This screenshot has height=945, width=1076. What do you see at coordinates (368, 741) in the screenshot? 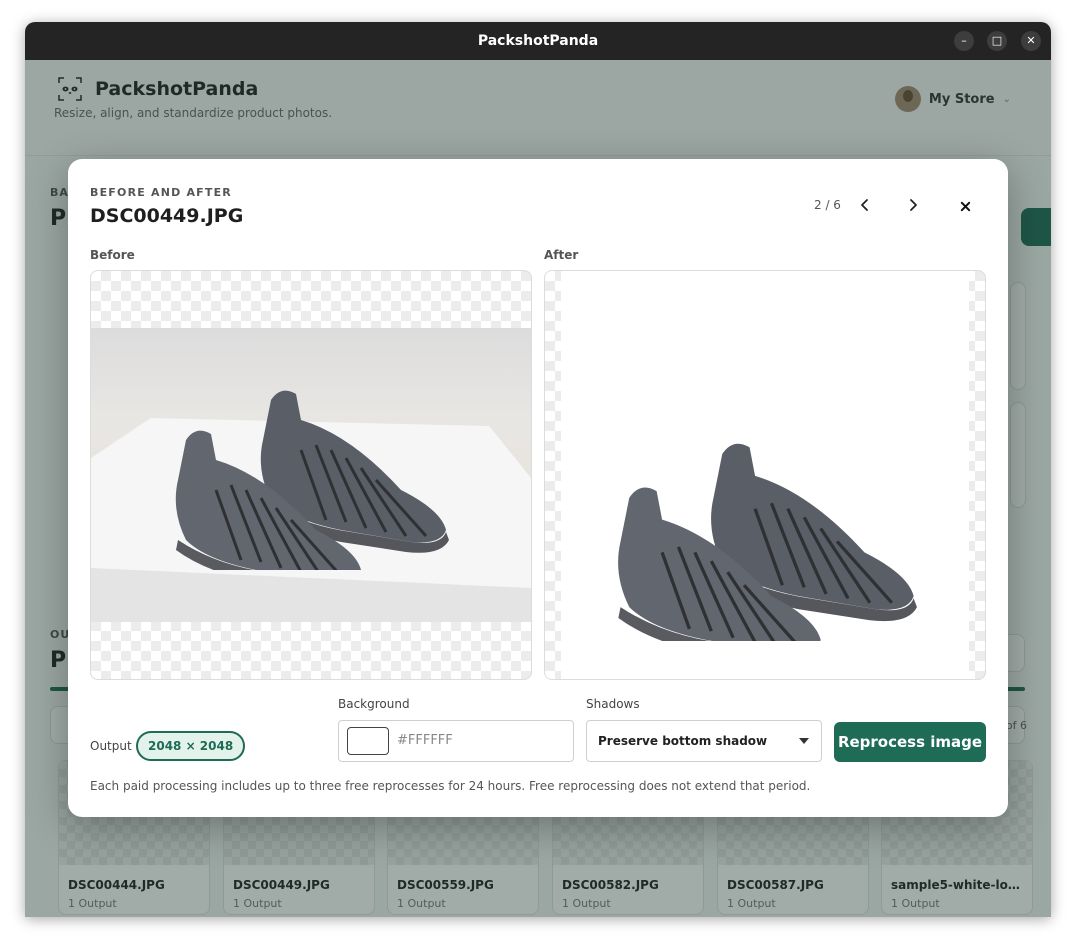
I see `color-swatch` at bounding box center [368, 741].